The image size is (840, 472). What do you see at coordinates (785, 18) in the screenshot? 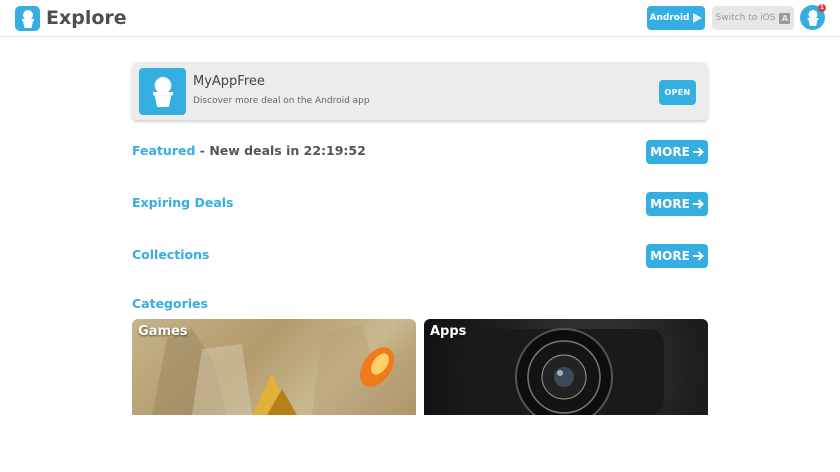
I see `app-store-icon: A` at bounding box center [785, 18].